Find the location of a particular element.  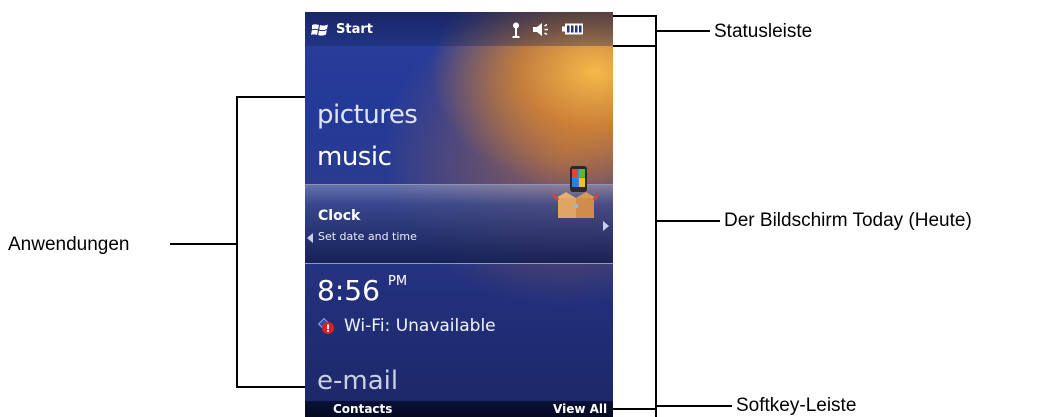

wifi-status: Wi-Fi: Unavailable is located at coordinates (420, 326).